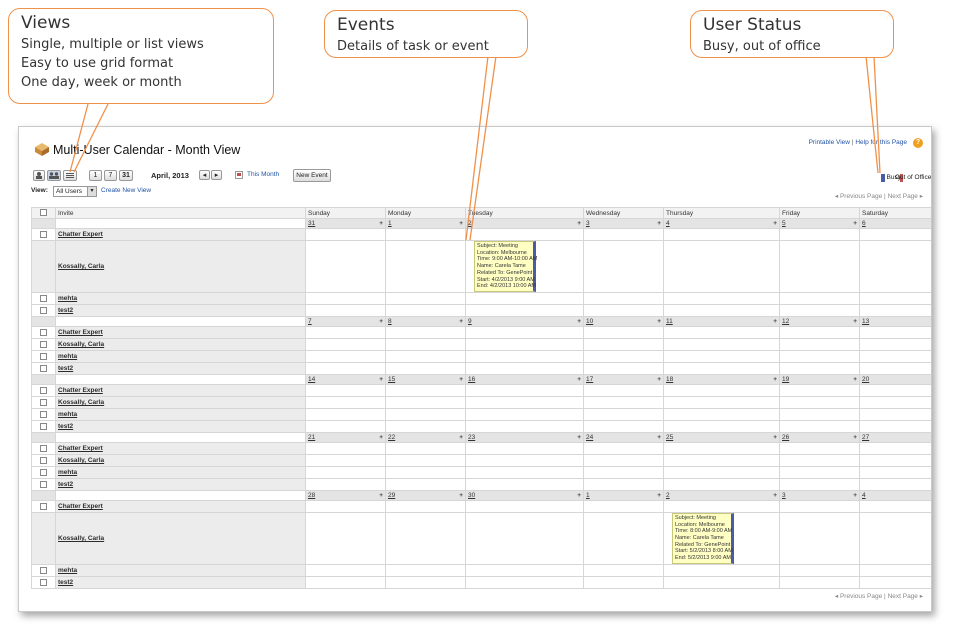 The width and height of the screenshot is (972, 640). I want to click on day-number-link: 27, so click(865, 437).